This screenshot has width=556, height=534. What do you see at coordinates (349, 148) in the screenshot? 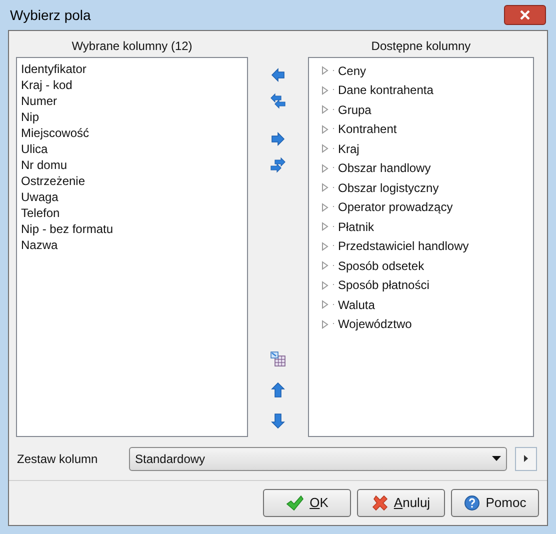
I see `tree-item: Kraj` at bounding box center [349, 148].